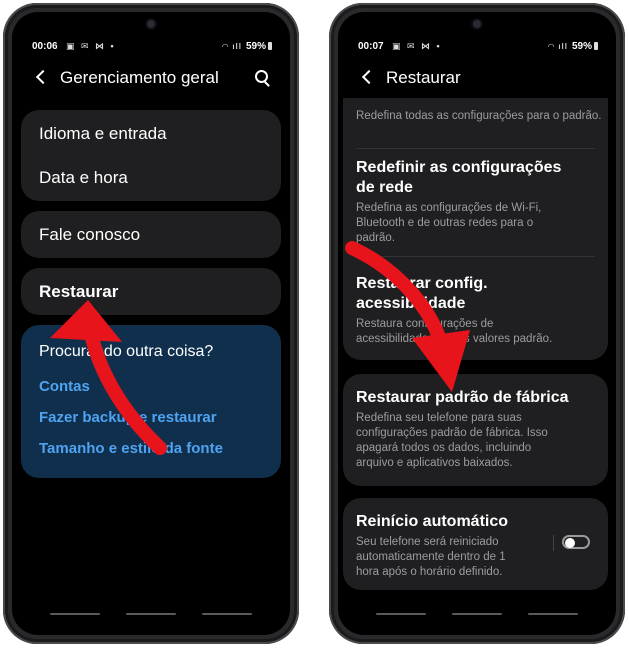 The height and width of the screenshot is (649, 629). I want to click on reset-network-desc-l3: padrão., so click(376, 238).